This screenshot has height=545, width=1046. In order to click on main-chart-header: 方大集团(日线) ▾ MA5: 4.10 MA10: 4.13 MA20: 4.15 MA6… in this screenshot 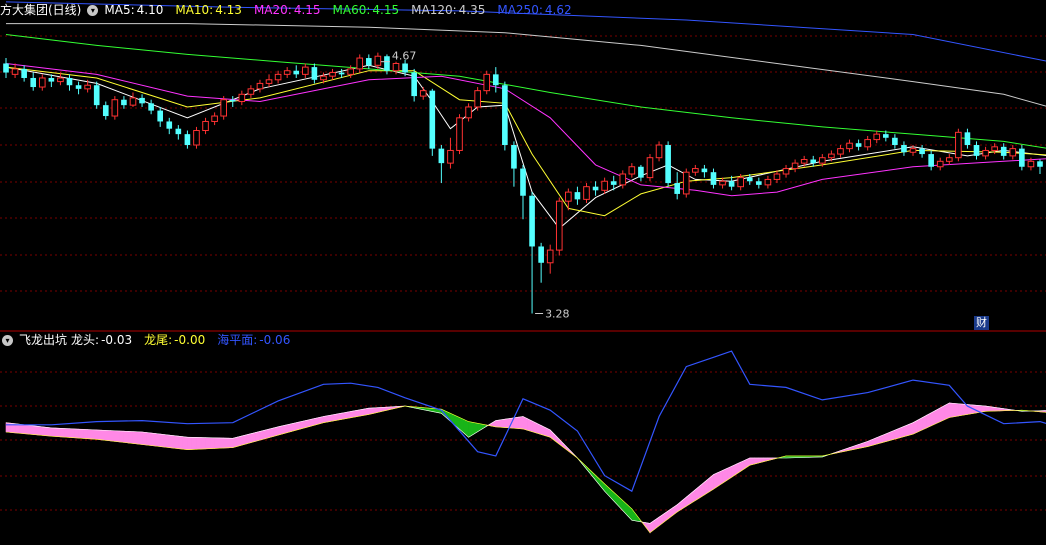, I will do `click(295, 10)`.